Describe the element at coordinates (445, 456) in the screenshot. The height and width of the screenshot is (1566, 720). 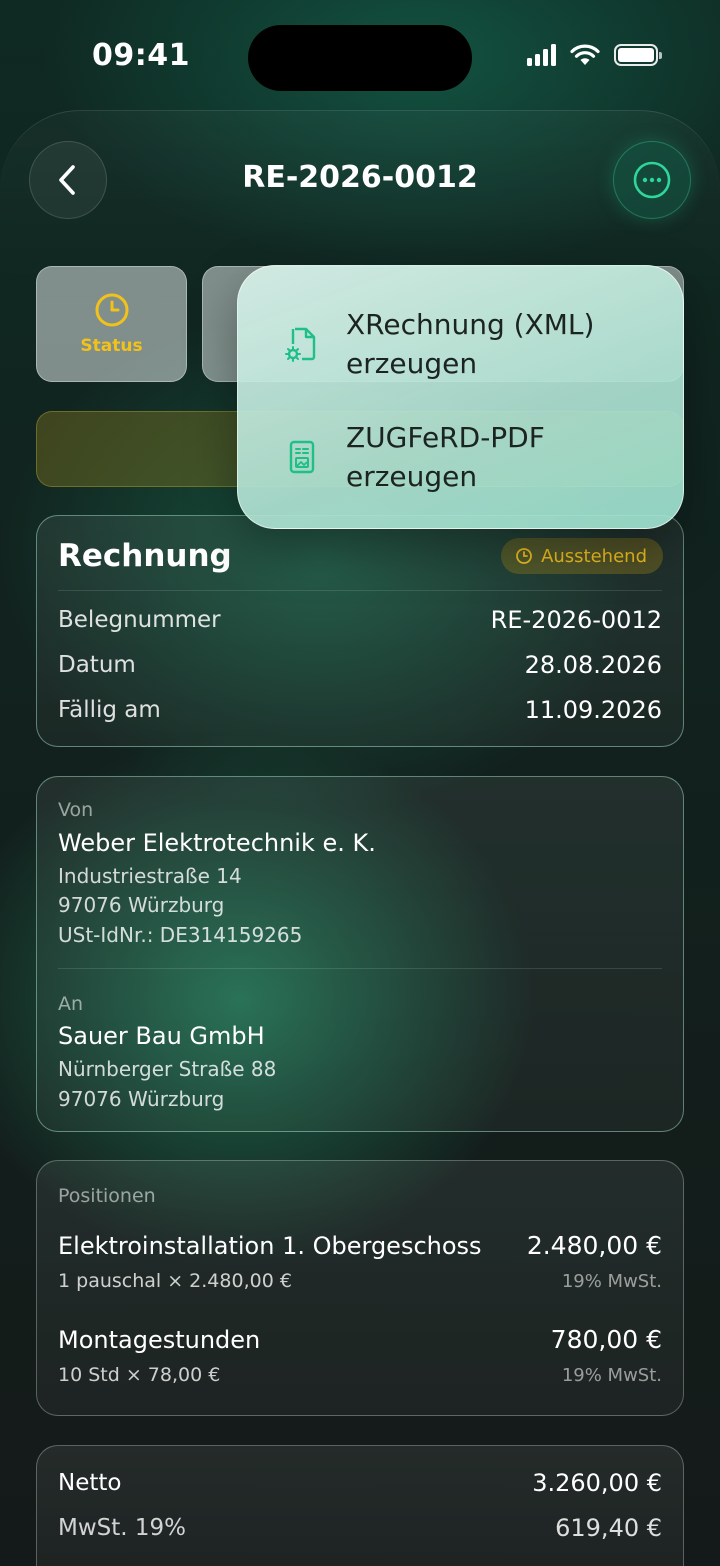
I see `menu-item-label: ZUGFeRD-PDF erzeugen` at that location.